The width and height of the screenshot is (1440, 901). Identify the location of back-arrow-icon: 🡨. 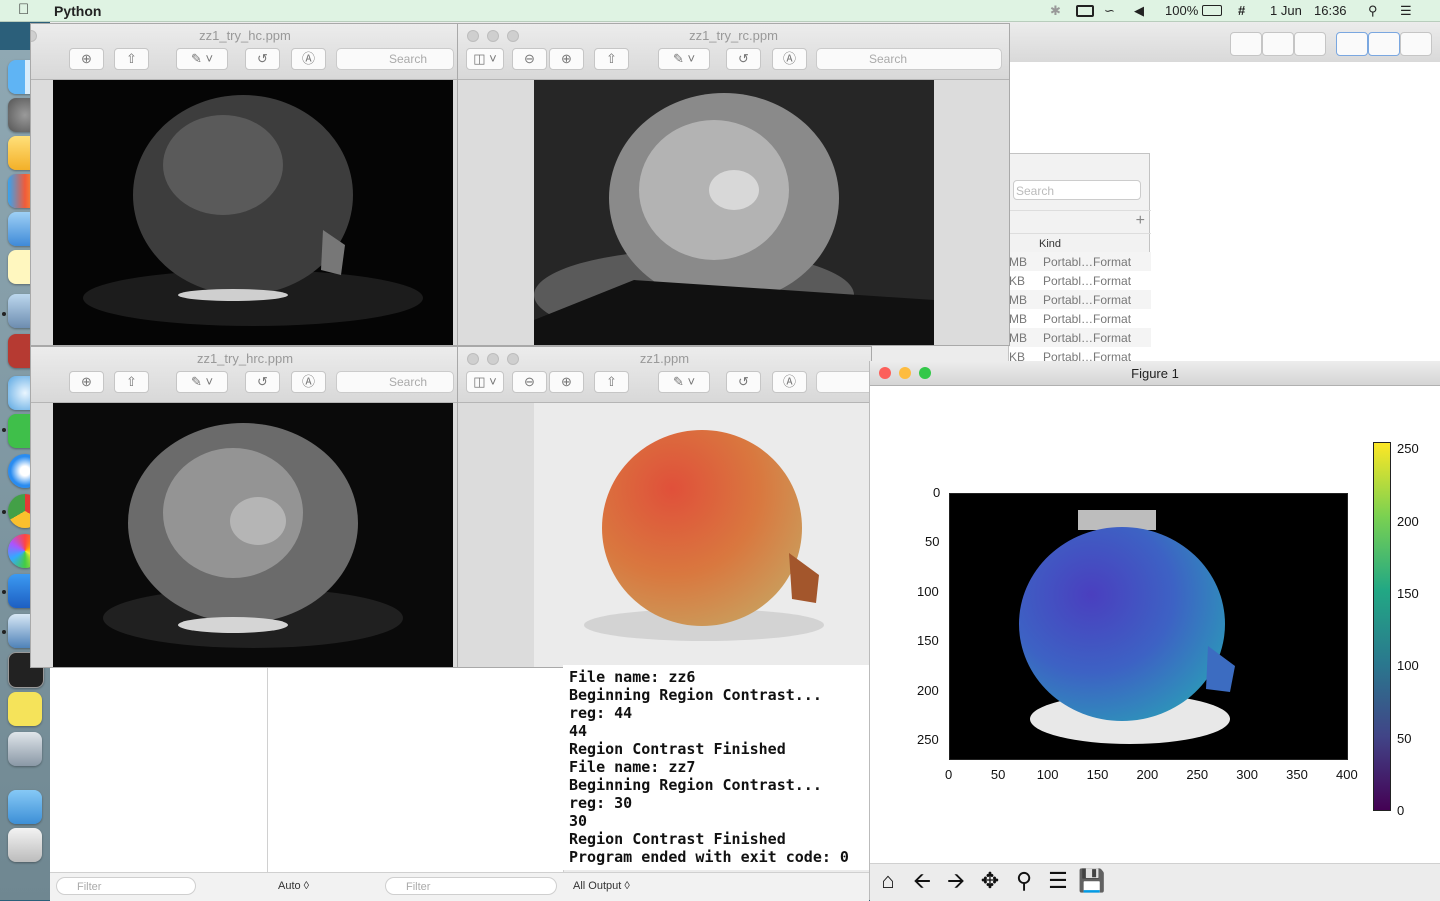
(922, 881).